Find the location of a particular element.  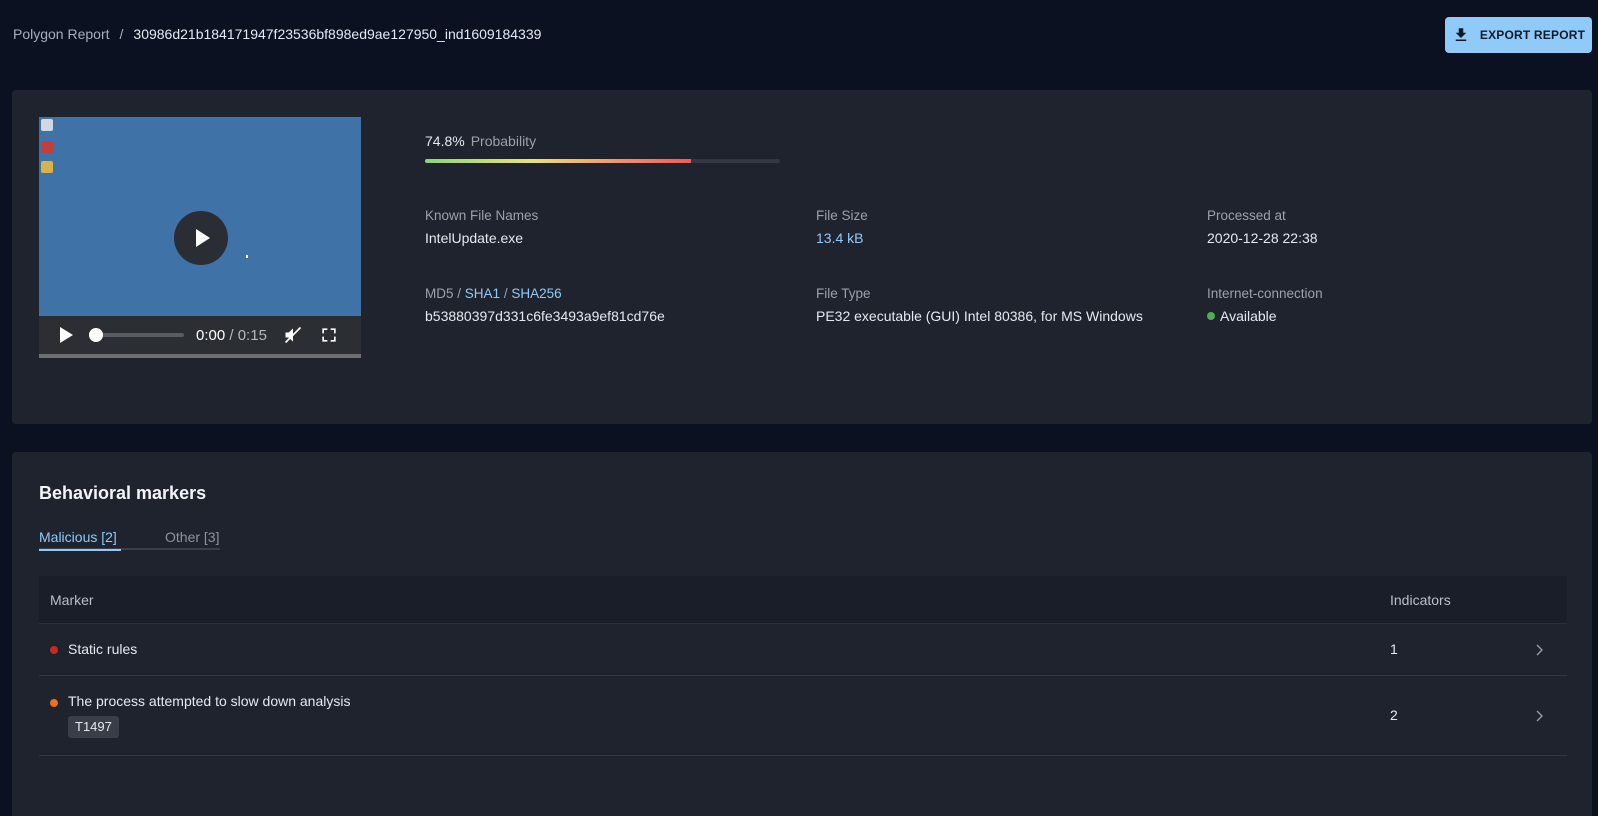

mouse-cursor is located at coordinates (247, 256).